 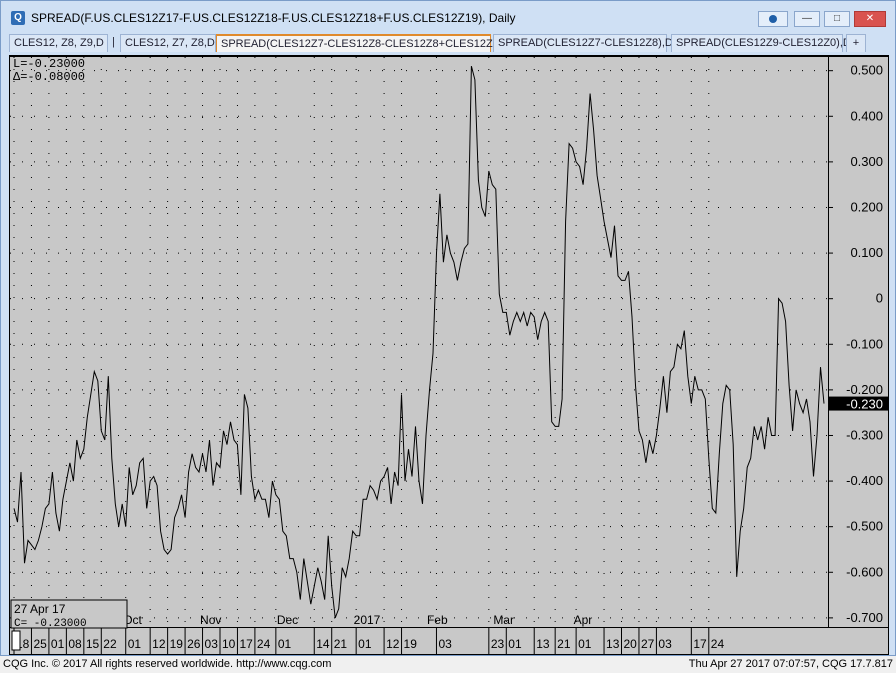 I want to click on month-label-2: Nov, so click(x=210, y=620).